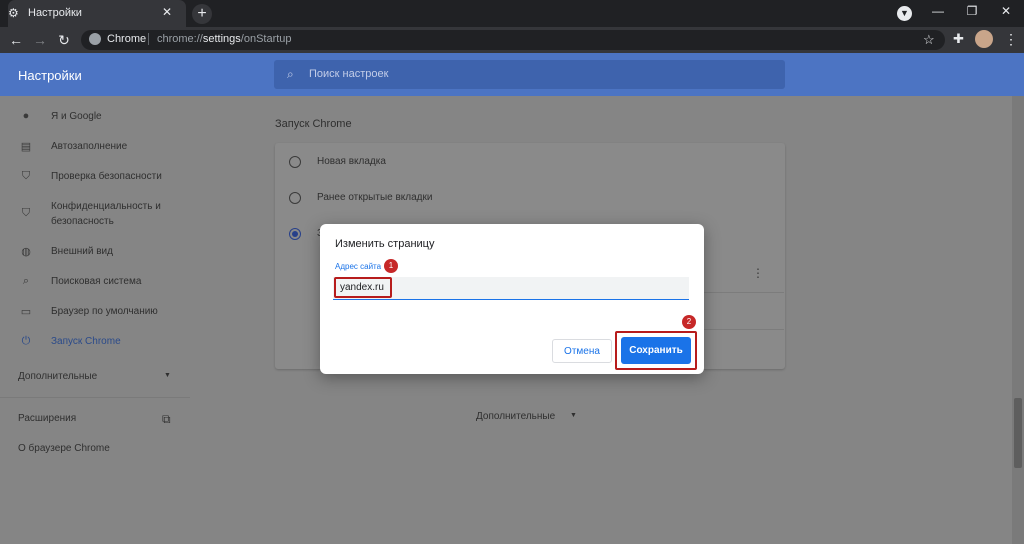 The width and height of the screenshot is (1024, 544). I want to click on sidebar-item-appearance: Внешний вид, so click(82, 251).